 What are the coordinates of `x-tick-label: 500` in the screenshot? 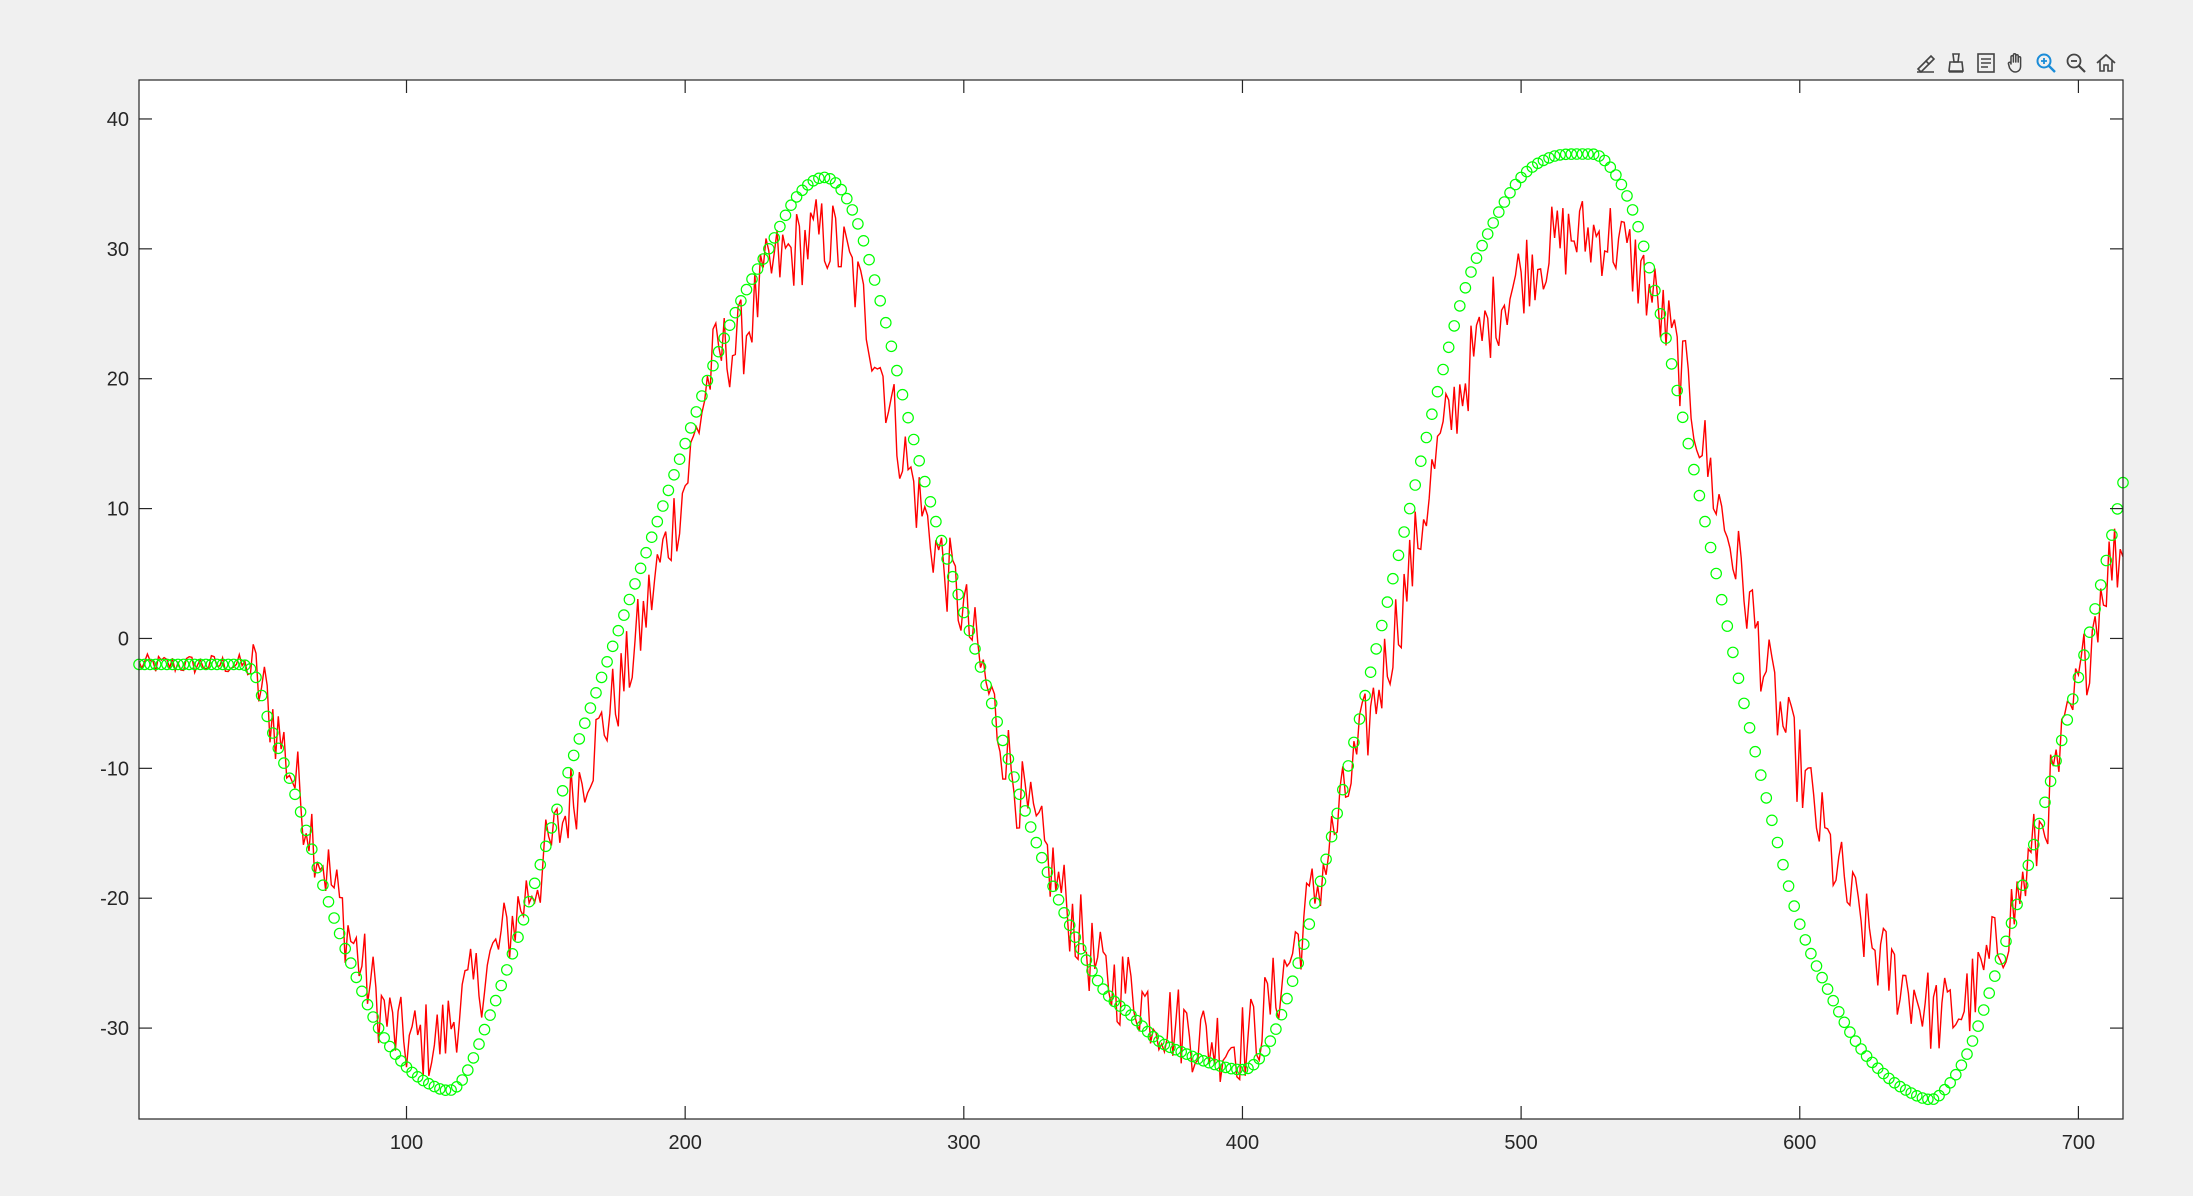 It's located at (1520, 1143).